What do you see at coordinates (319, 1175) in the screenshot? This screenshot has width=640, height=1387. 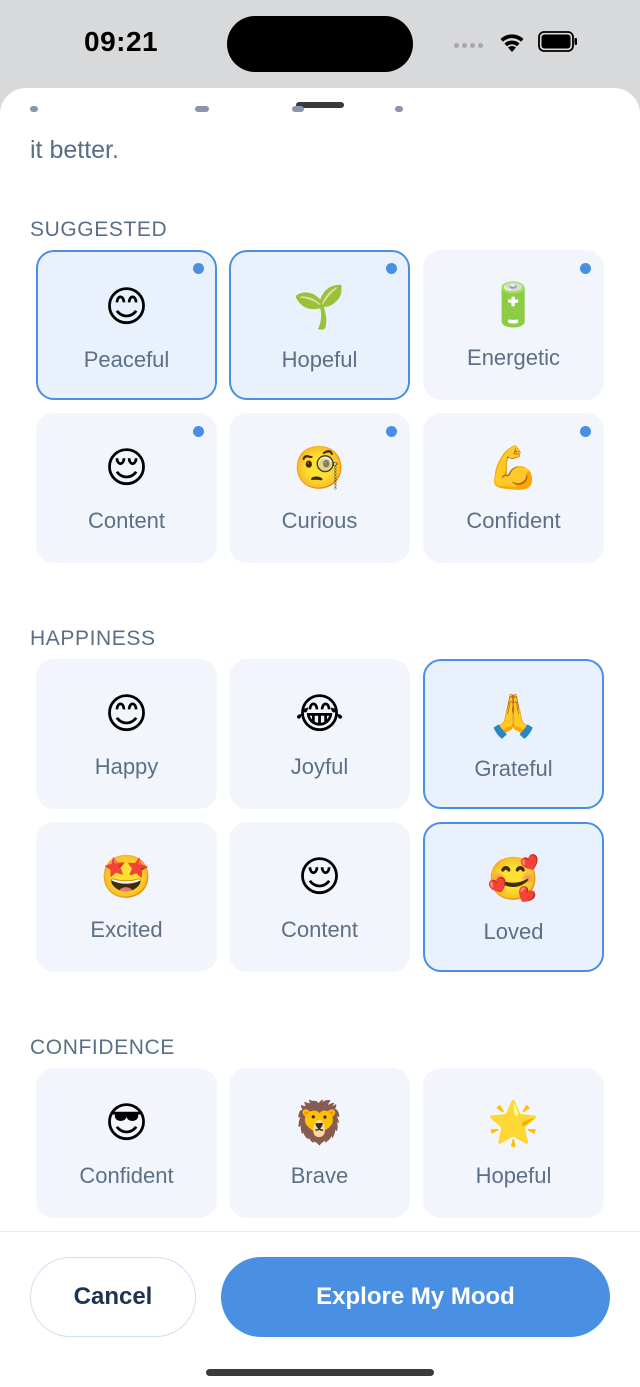 I see `mood-label: Brave` at bounding box center [319, 1175].